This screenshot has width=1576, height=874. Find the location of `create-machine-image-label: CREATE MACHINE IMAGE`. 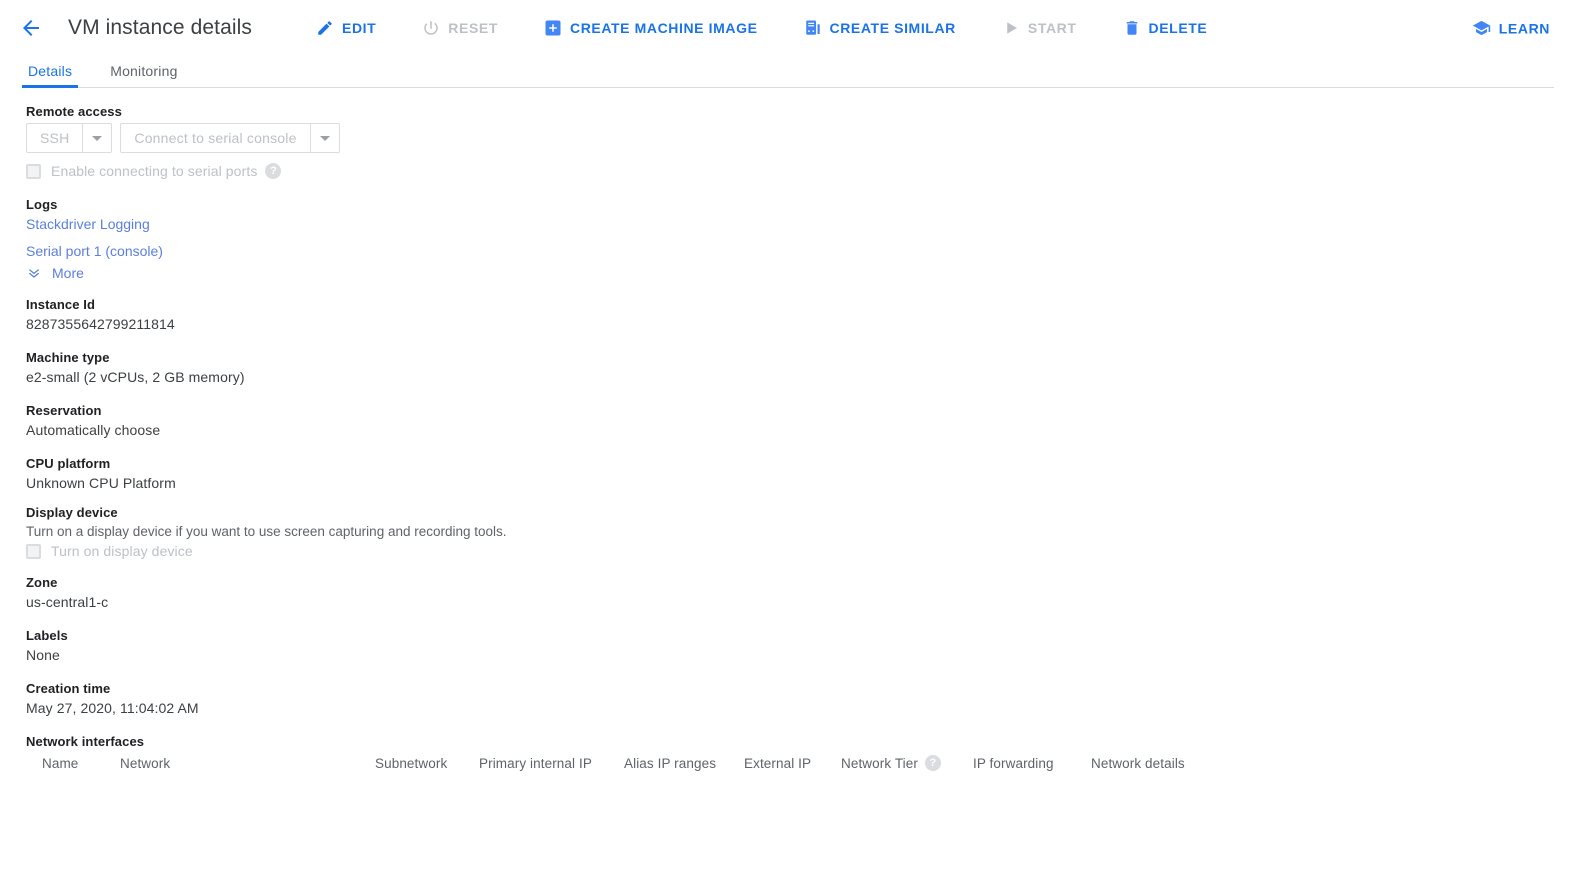

create-machine-image-label: CREATE MACHINE IMAGE is located at coordinates (663, 28).